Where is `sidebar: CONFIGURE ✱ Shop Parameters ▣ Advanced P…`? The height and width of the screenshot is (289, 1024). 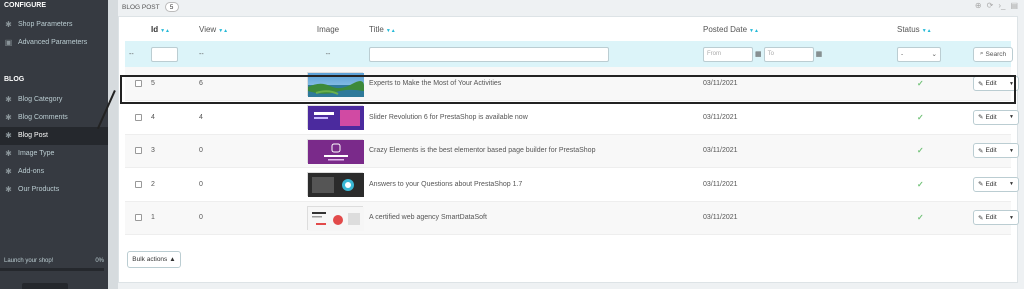
sidebar: CONFIGURE ✱ Shop Parameters ▣ Advanced P… is located at coordinates (54, 144).